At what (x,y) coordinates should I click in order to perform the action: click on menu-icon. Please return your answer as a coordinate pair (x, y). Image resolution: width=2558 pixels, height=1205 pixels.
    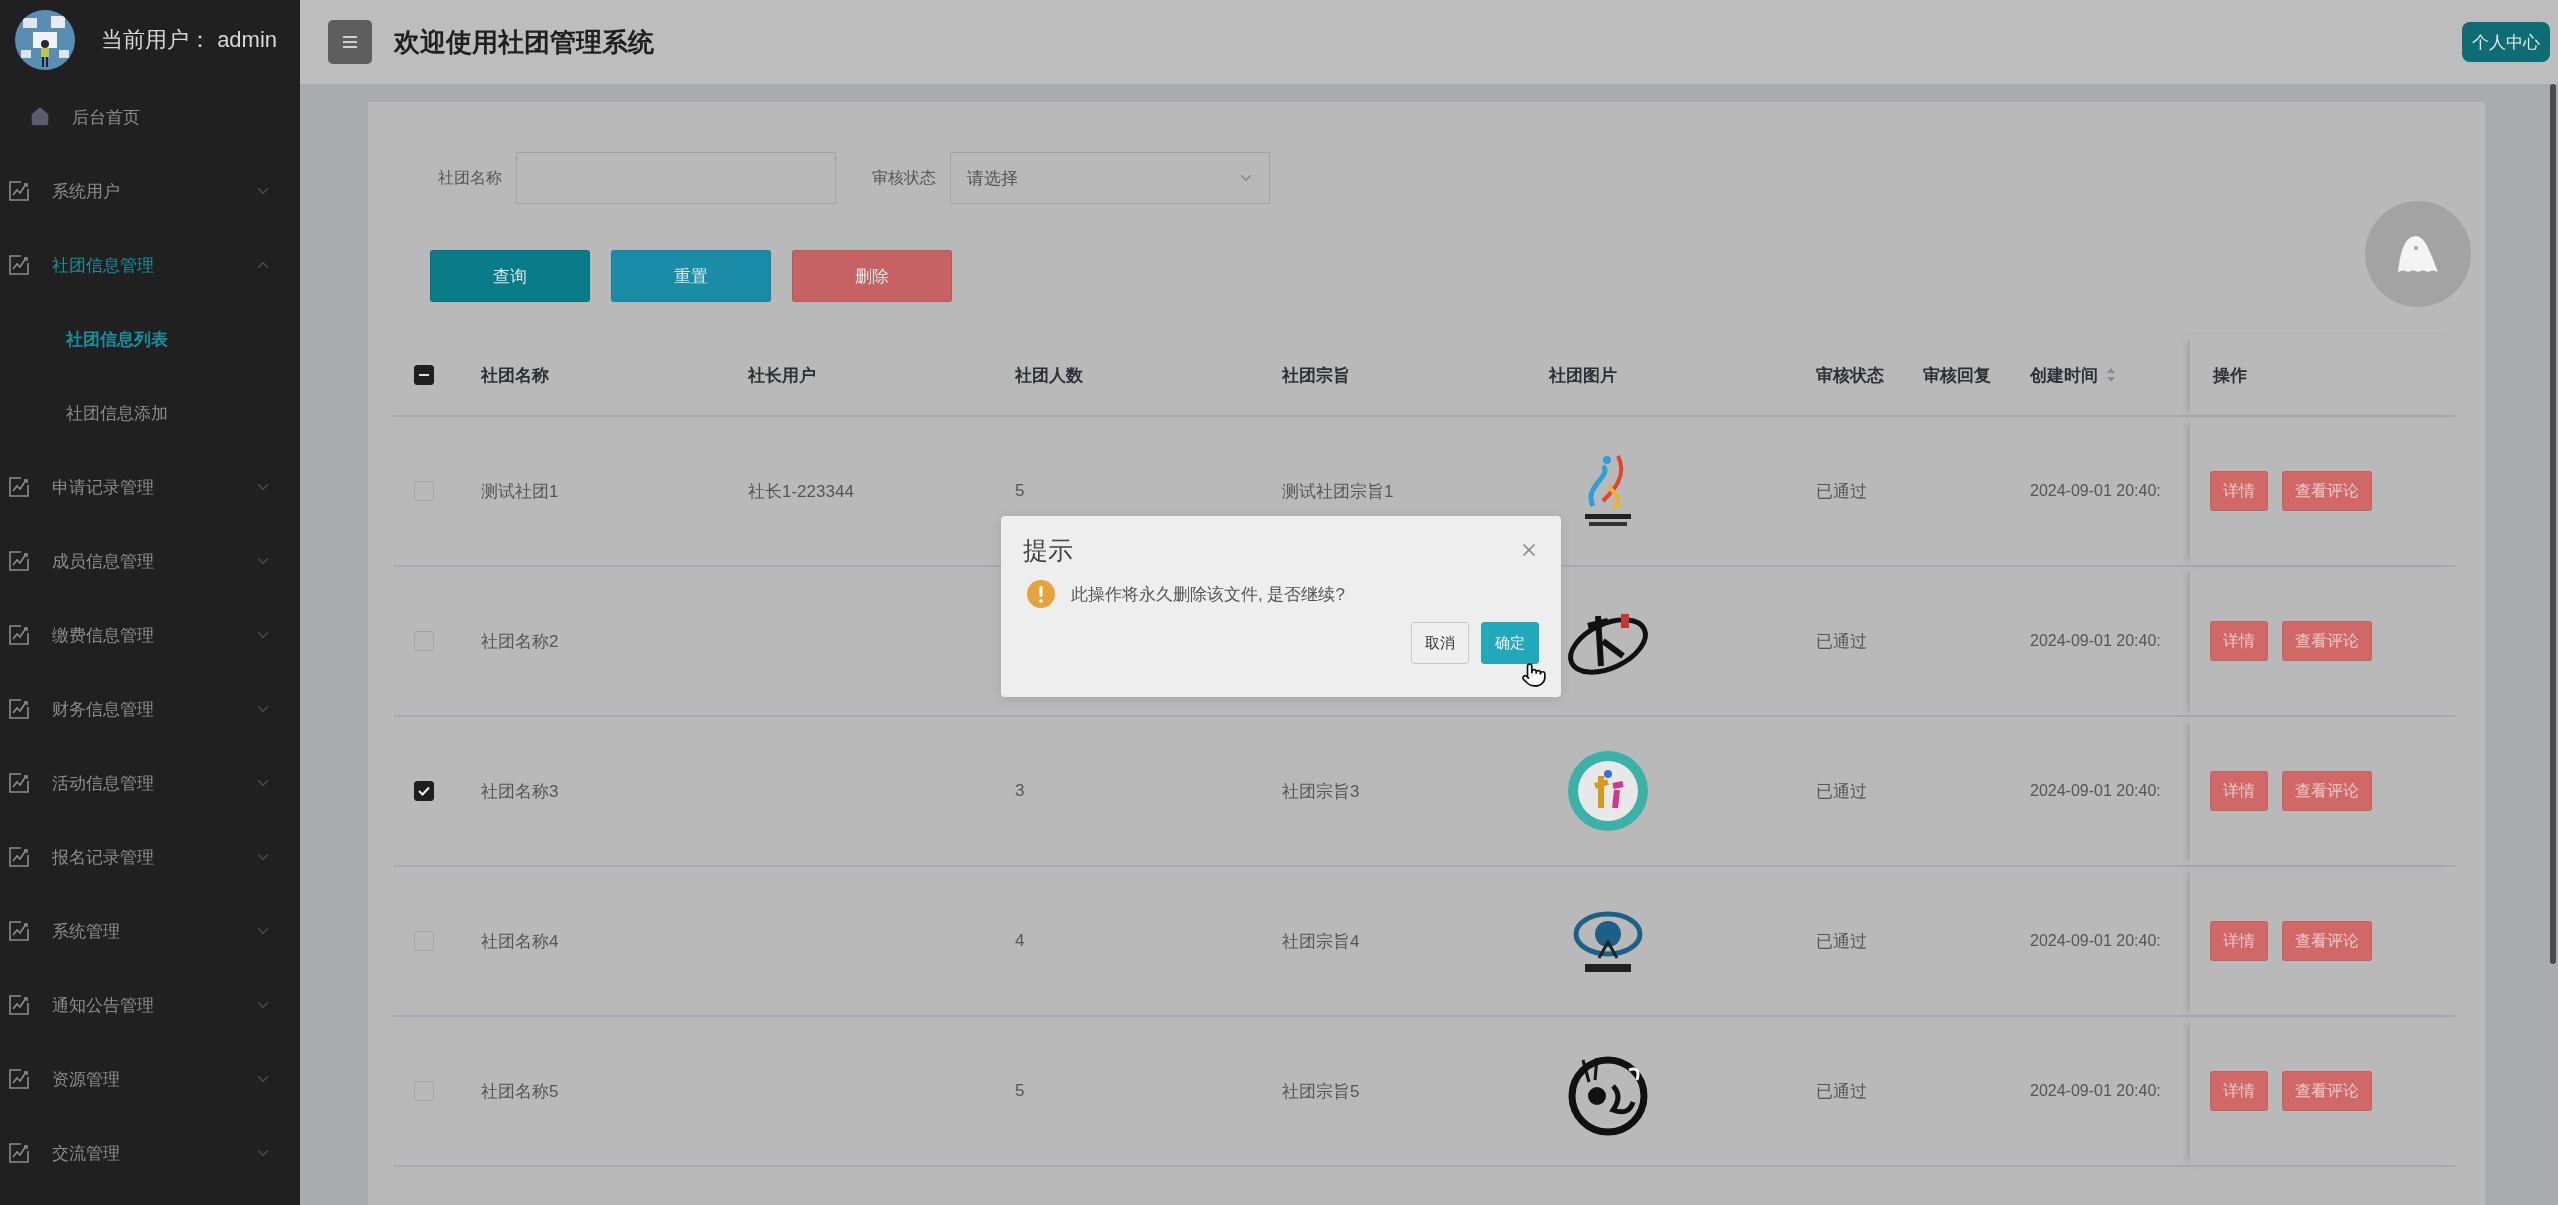
    Looking at the image, I should click on (350, 42).